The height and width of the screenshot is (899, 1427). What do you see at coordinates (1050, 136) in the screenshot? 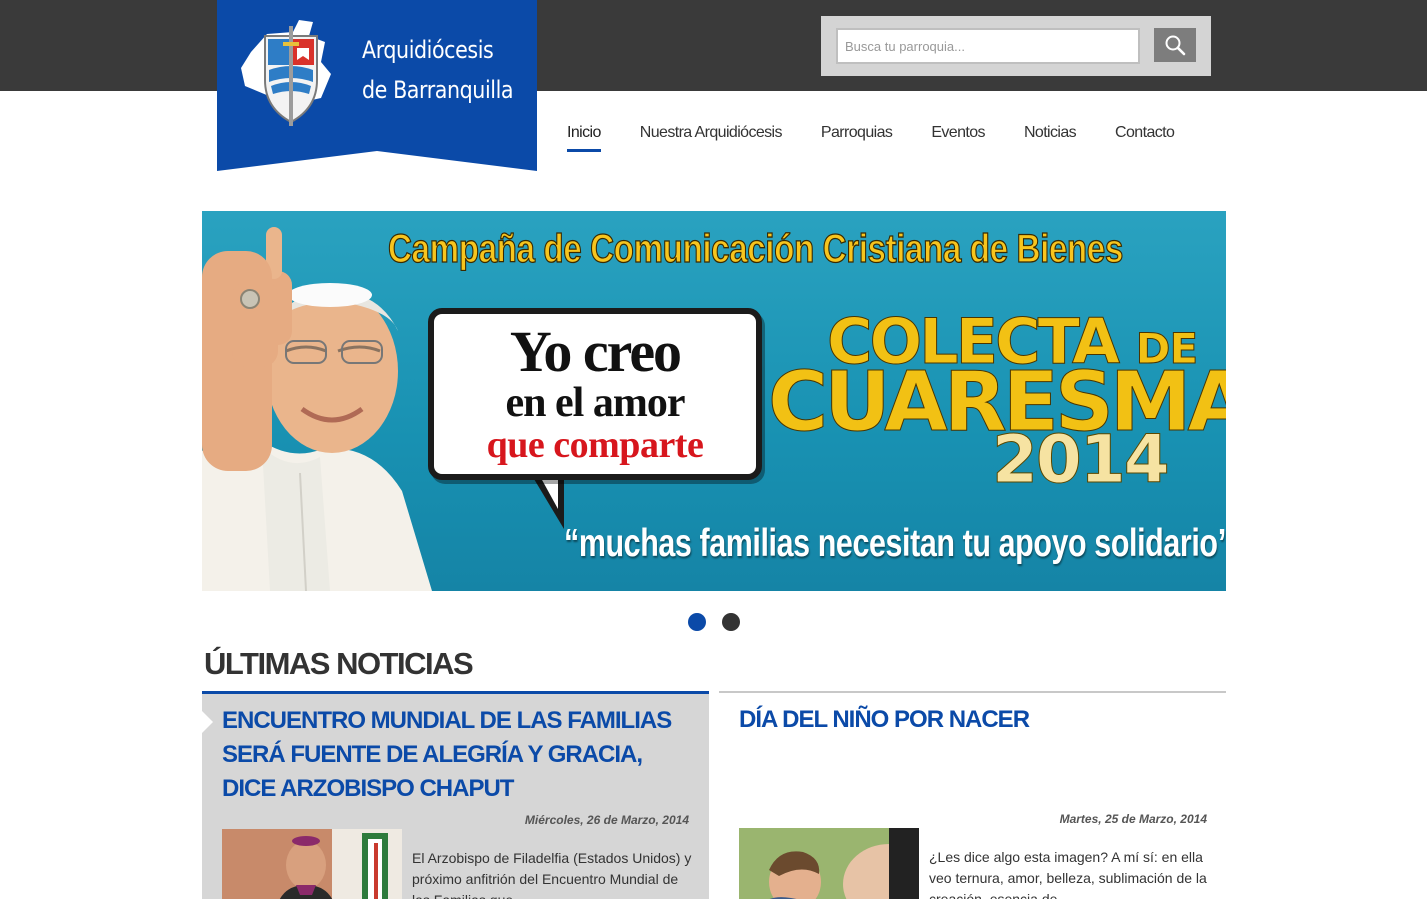
I see `nav-item-noticias: Noticias` at bounding box center [1050, 136].